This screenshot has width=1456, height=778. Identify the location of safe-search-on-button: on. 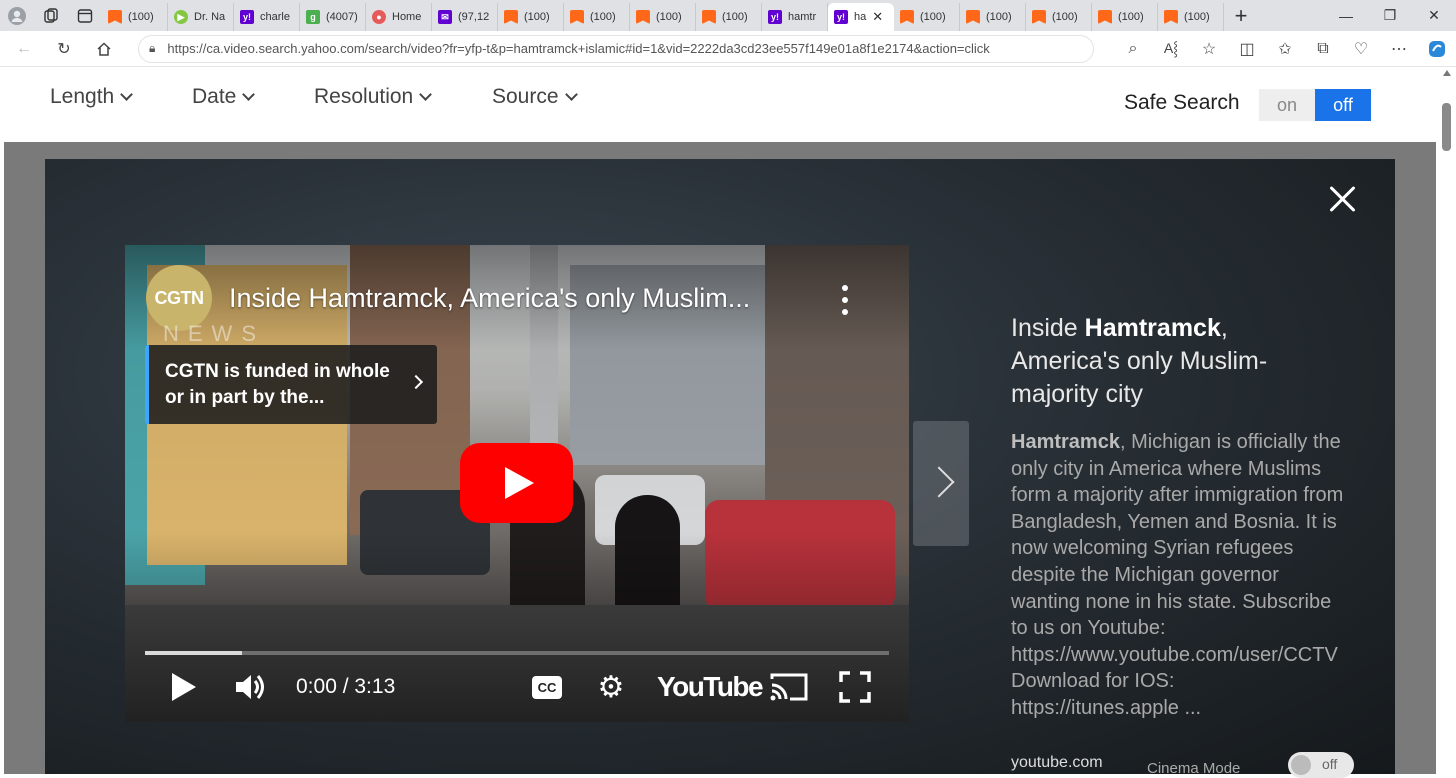
(1287, 105).